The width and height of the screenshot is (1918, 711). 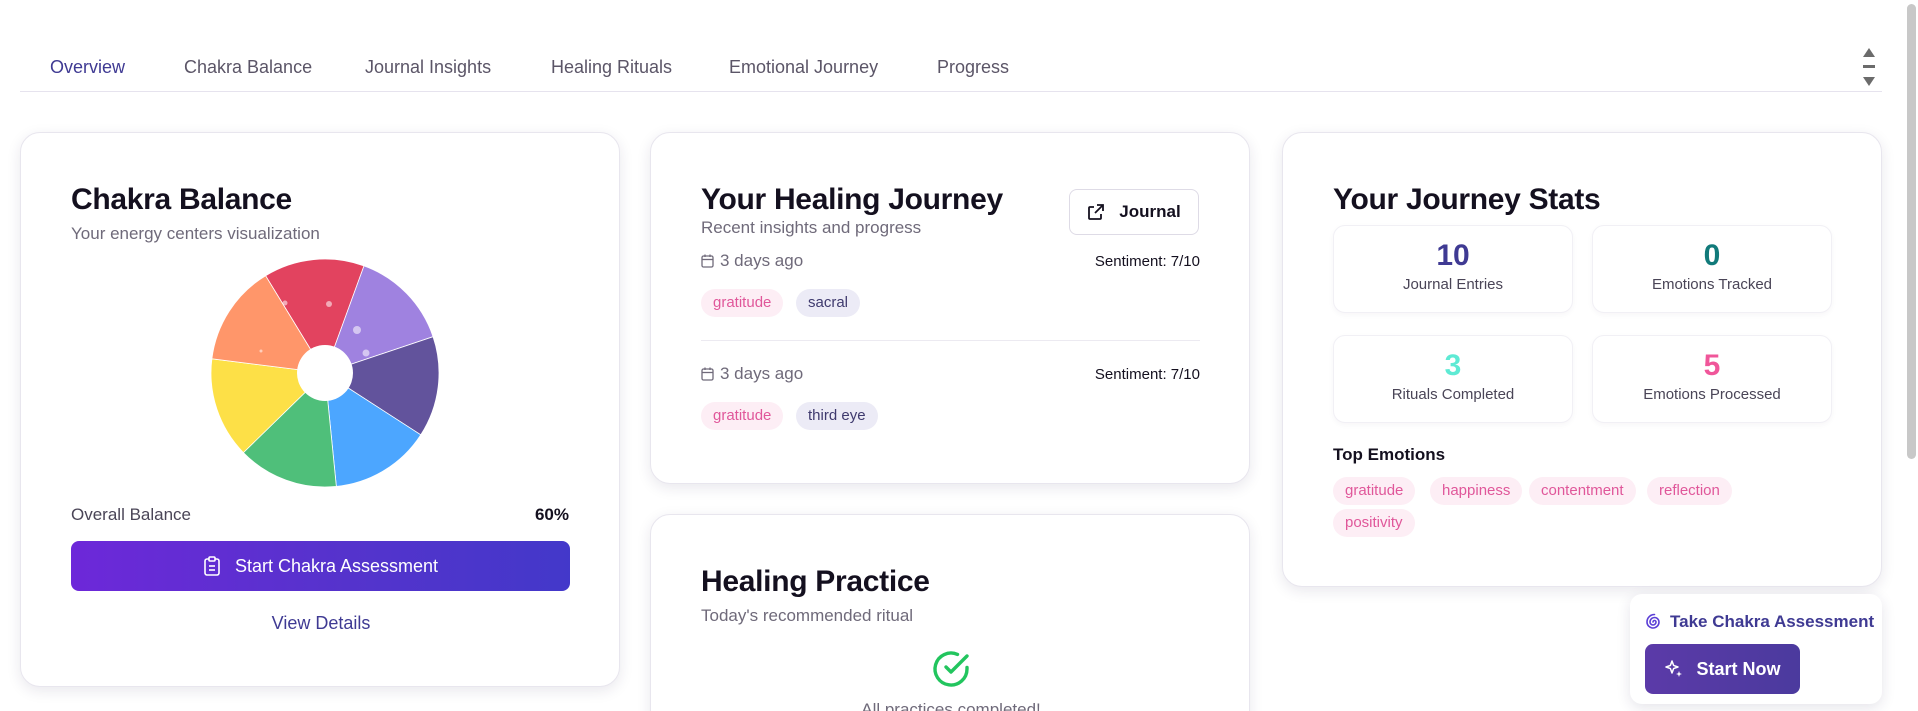 I want to click on tab-journal-insights: Journal Insights, so click(x=428, y=67).